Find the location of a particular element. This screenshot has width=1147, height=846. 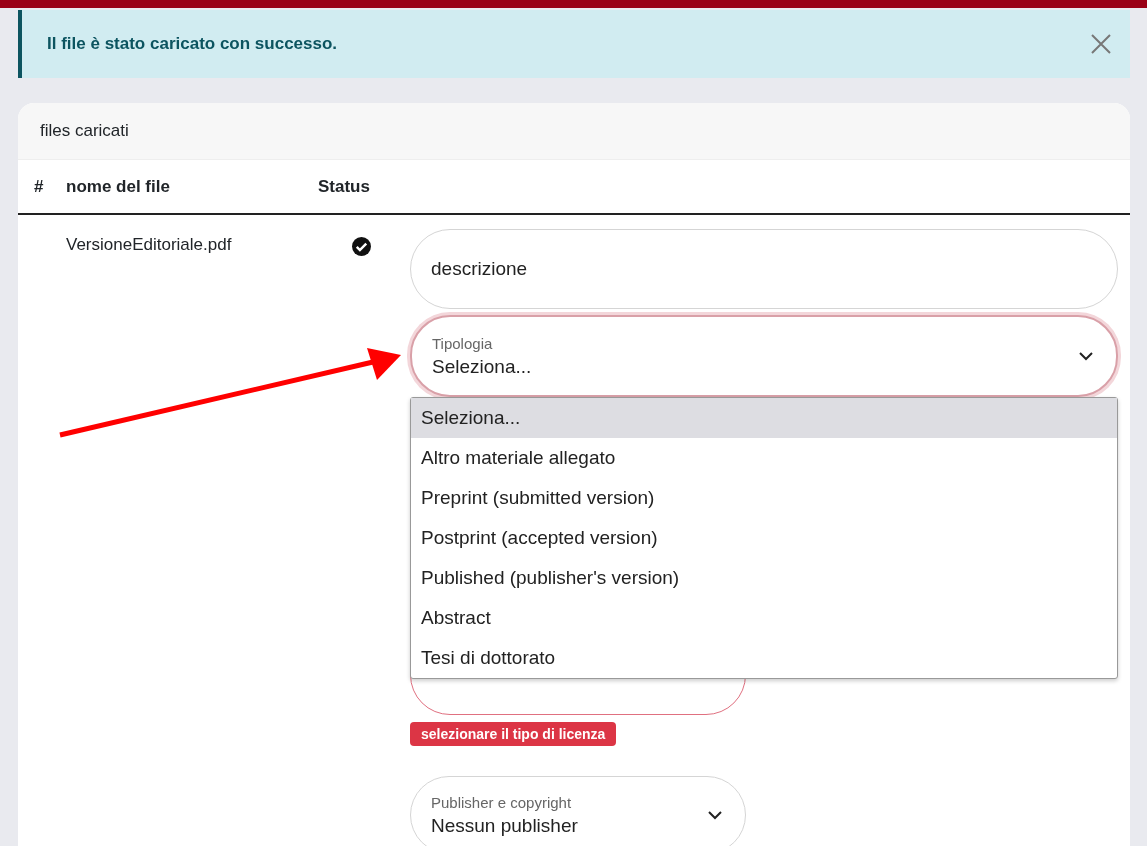

dropdown-option: Preprint (submitted version) is located at coordinates (764, 498).